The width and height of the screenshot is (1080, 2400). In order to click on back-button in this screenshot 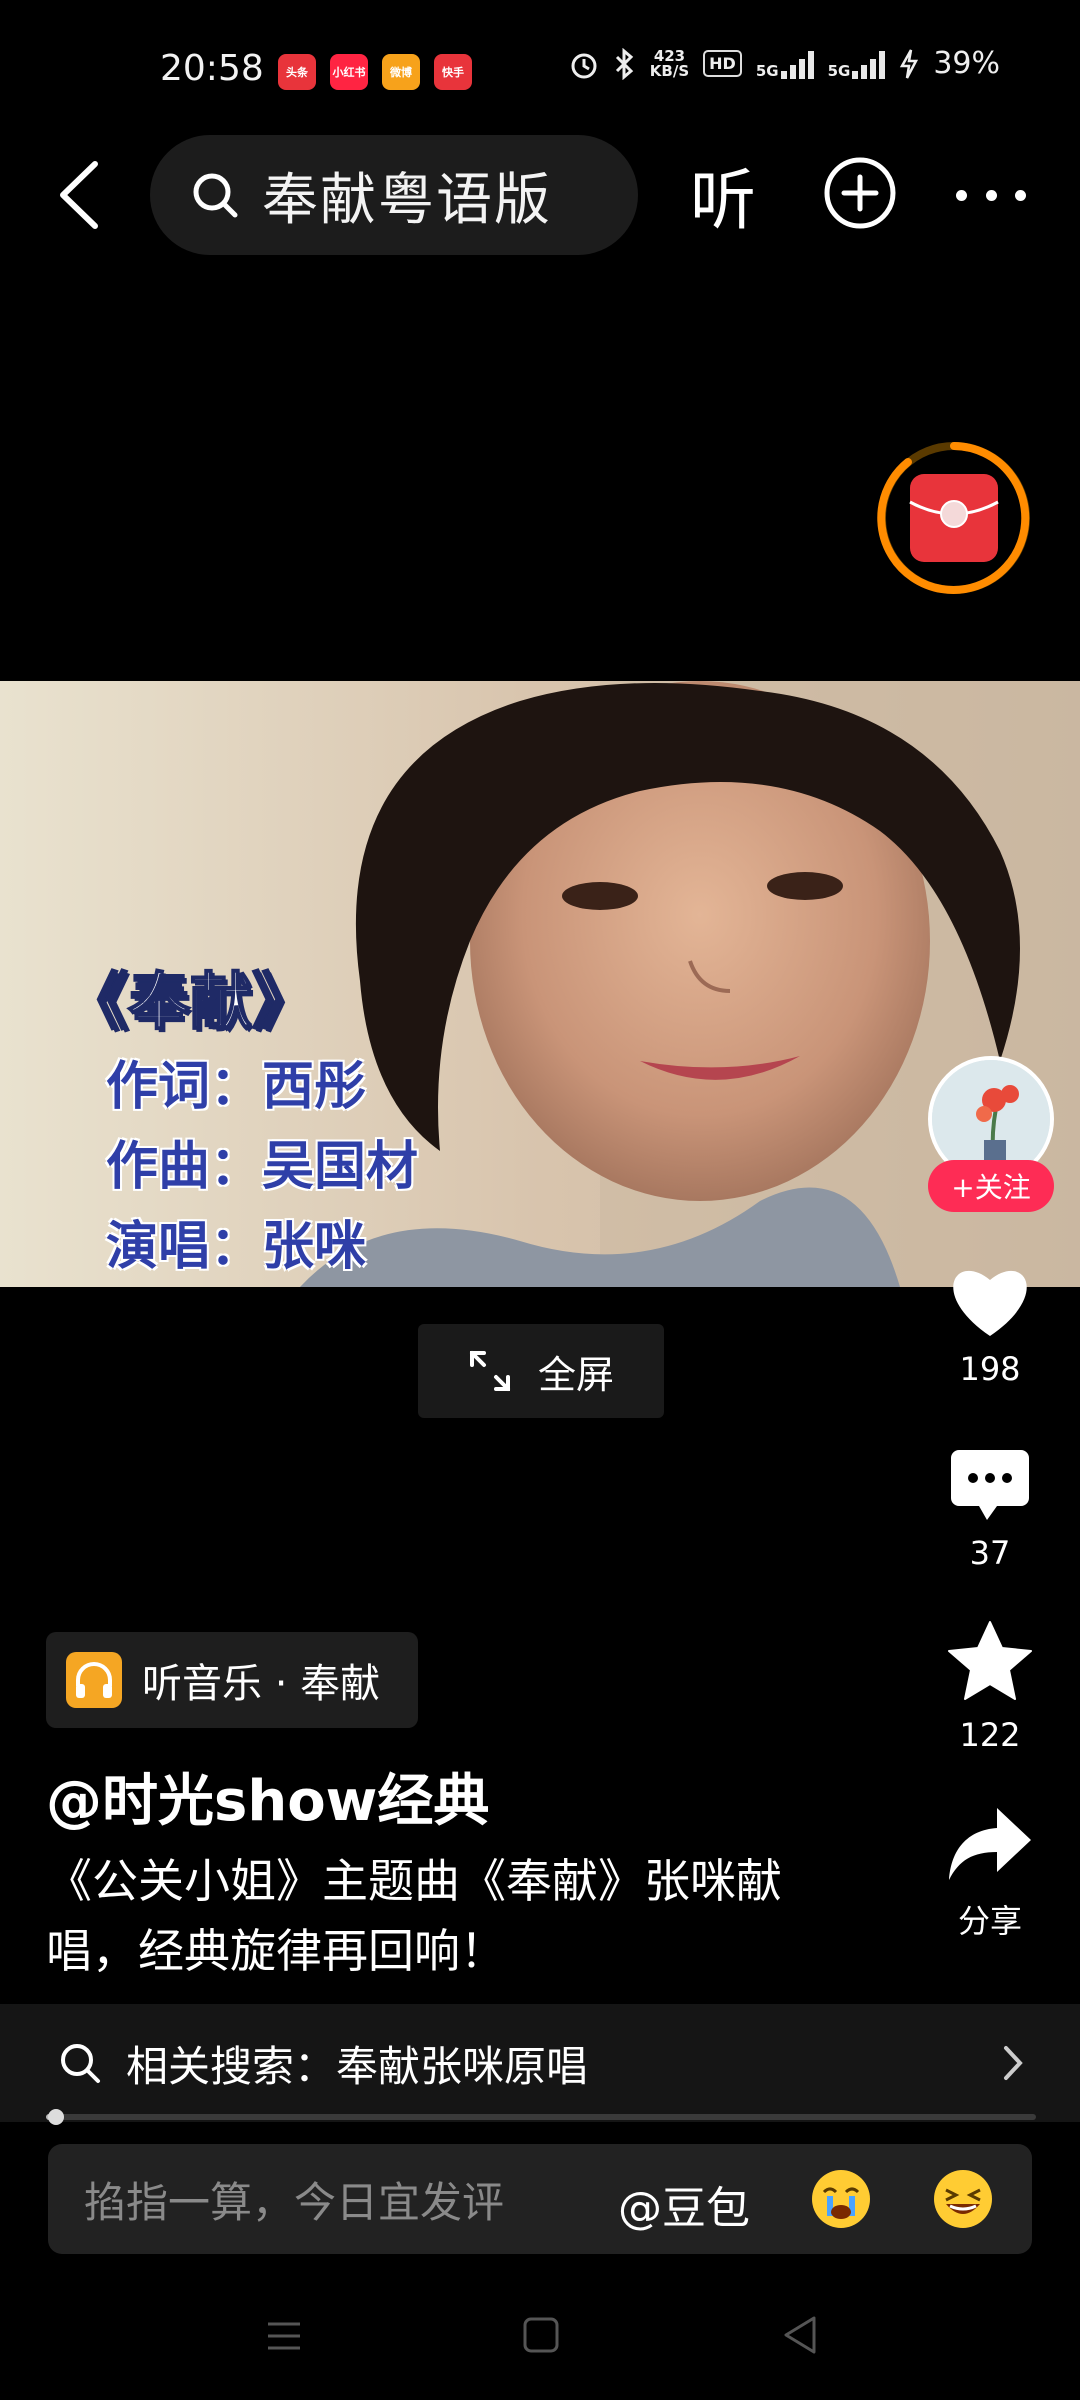, I will do `click(79, 195)`.